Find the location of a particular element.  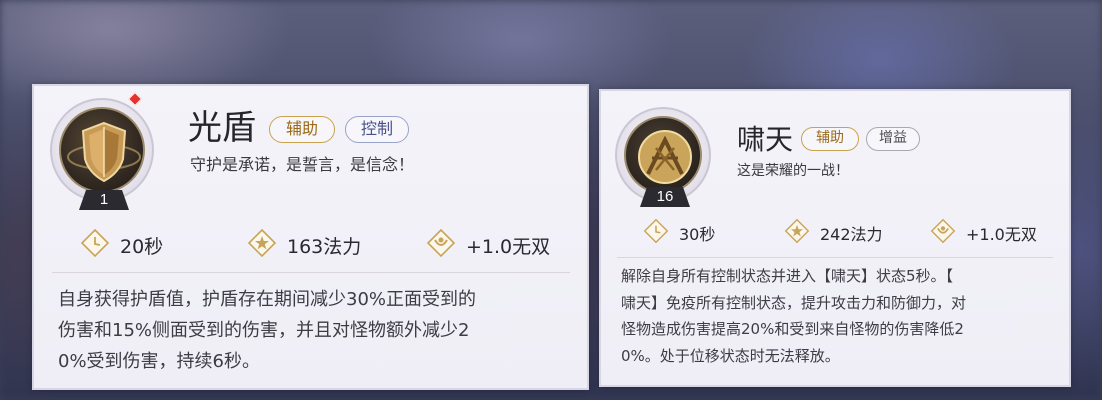

skill-subtitle: 这是荣耀的一战！ is located at coordinates (793, 171).